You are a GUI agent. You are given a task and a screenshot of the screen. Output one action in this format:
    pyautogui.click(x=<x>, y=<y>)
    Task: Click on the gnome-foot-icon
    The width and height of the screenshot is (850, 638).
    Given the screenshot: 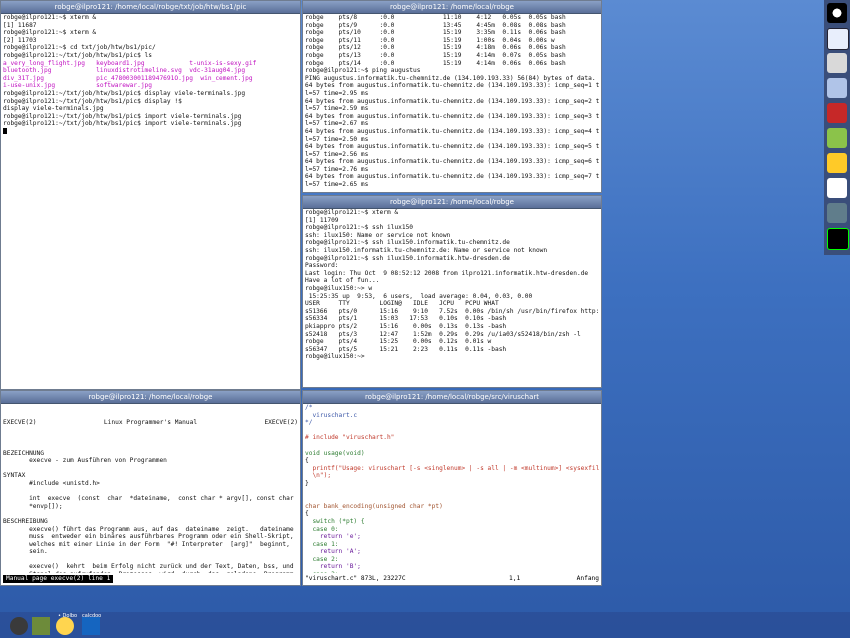 What is the action you would take?
    pyautogui.click(x=837, y=13)
    